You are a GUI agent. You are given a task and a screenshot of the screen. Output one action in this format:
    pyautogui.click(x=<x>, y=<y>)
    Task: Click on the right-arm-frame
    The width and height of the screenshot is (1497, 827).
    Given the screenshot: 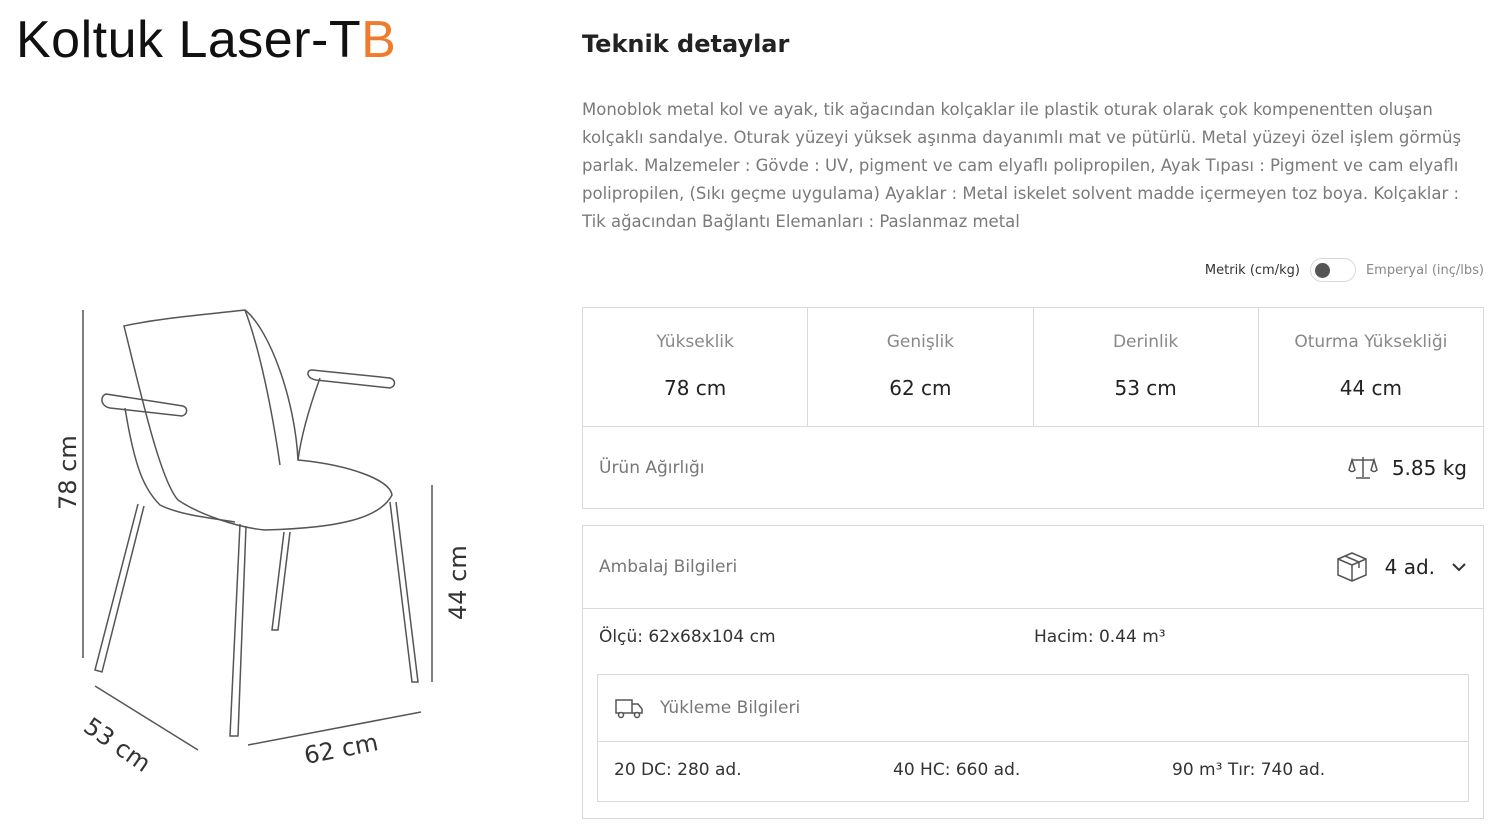 What is the action you would take?
    pyautogui.click(x=309, y=419)
    